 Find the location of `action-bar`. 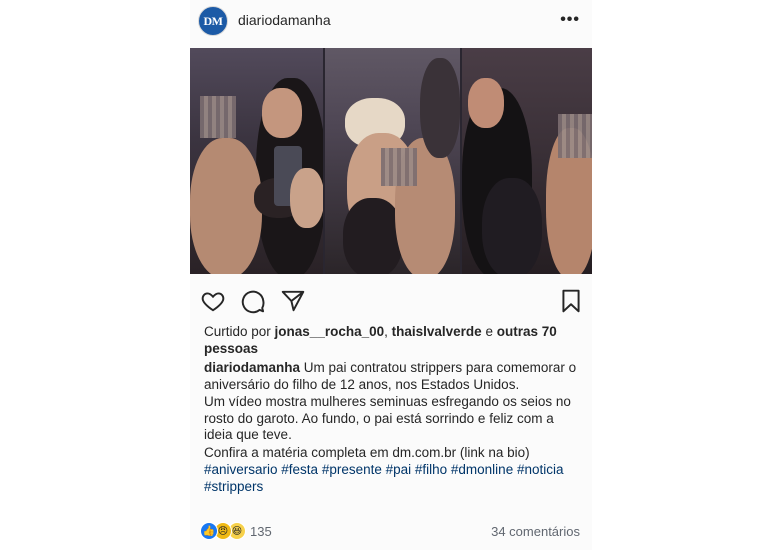

action-bar is located at coordinates (391, 301).